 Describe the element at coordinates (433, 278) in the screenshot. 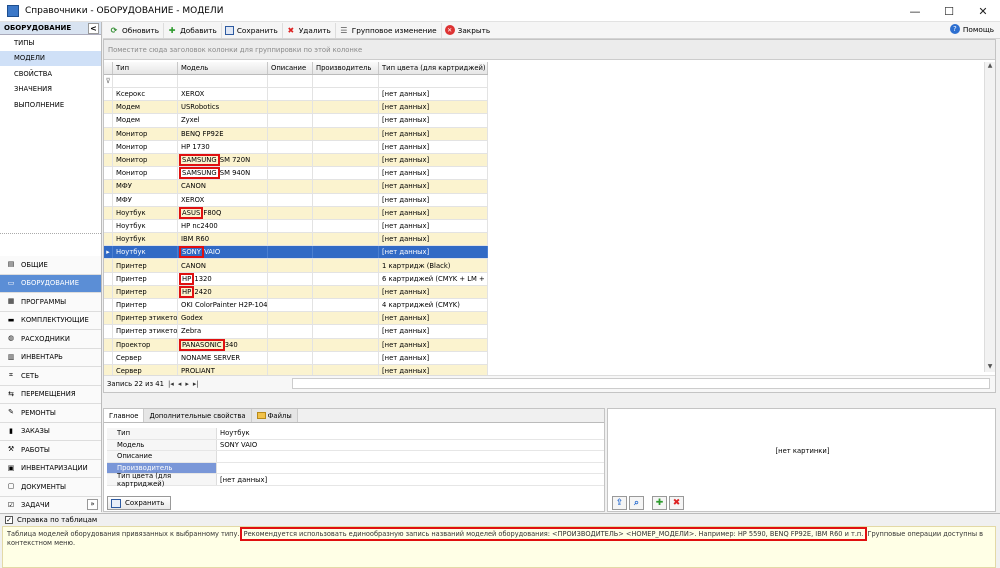

I see `cell-color-type: 6 картриджей (CMYK + LM + LC)` at that location.